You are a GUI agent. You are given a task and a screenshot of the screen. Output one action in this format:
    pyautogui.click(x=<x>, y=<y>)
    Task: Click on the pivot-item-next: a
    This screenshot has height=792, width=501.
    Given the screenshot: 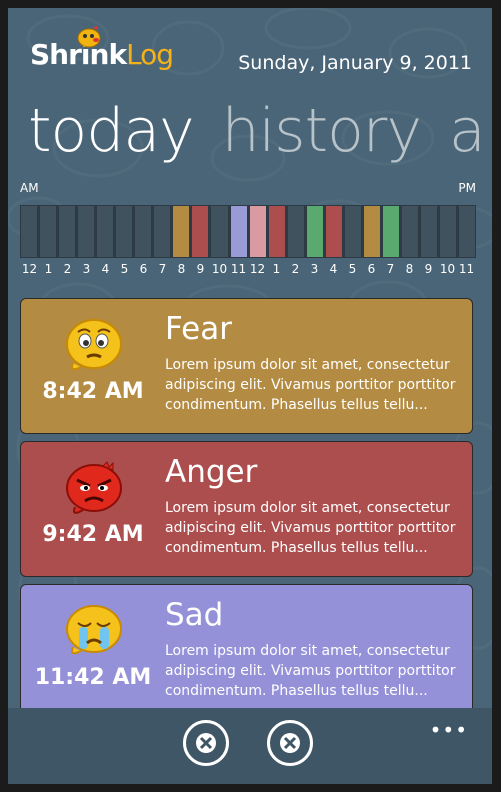 What is the action you would take?
    pyautogui.click(x=467, y=131)
    